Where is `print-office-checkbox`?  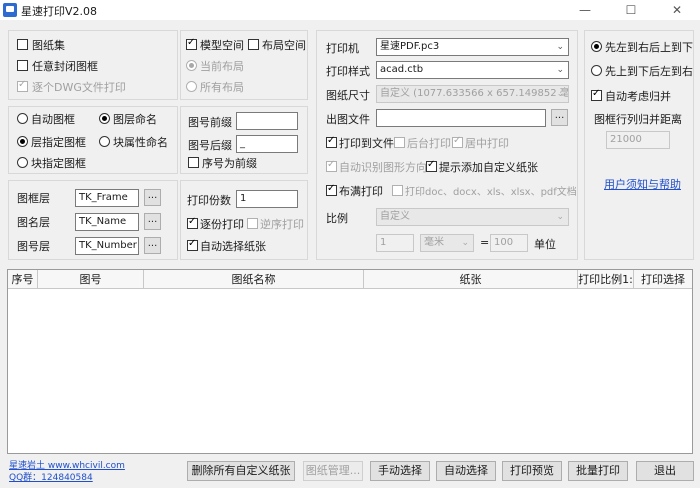 print-office-checkbox is located at coordinates (397, 190).